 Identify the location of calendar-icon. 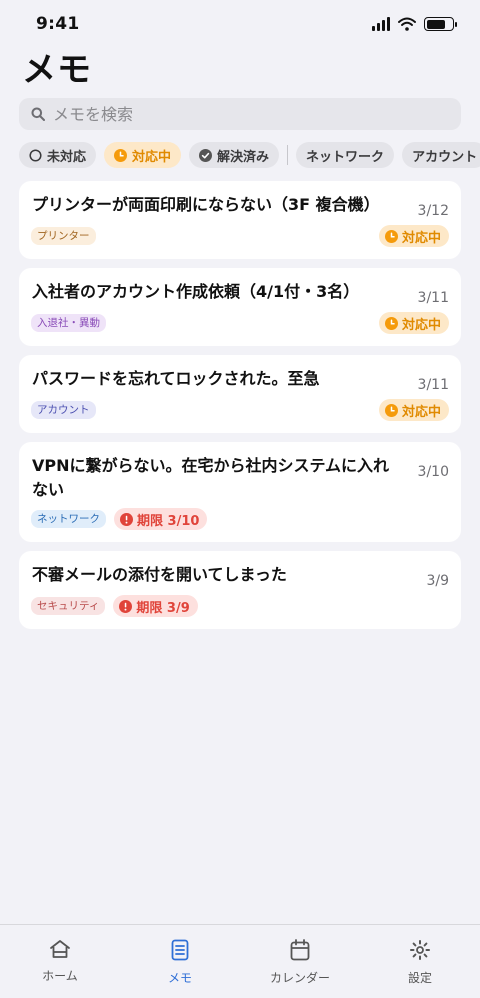
(300, 950).